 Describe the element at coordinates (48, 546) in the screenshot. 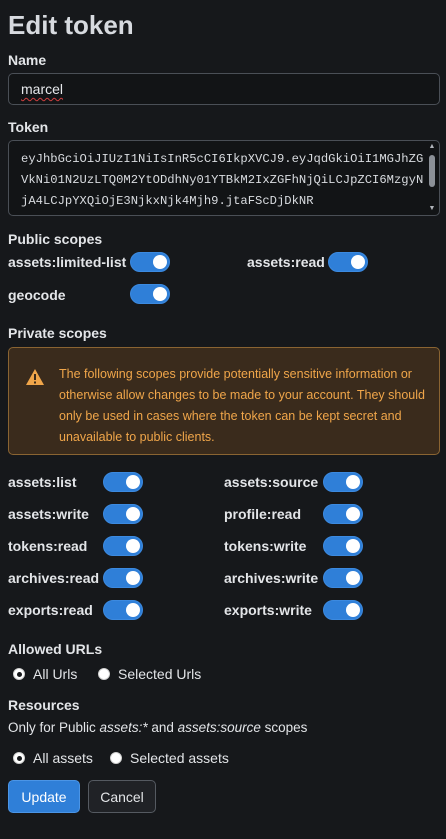

I see `scope-label: tokens:read` at that location.